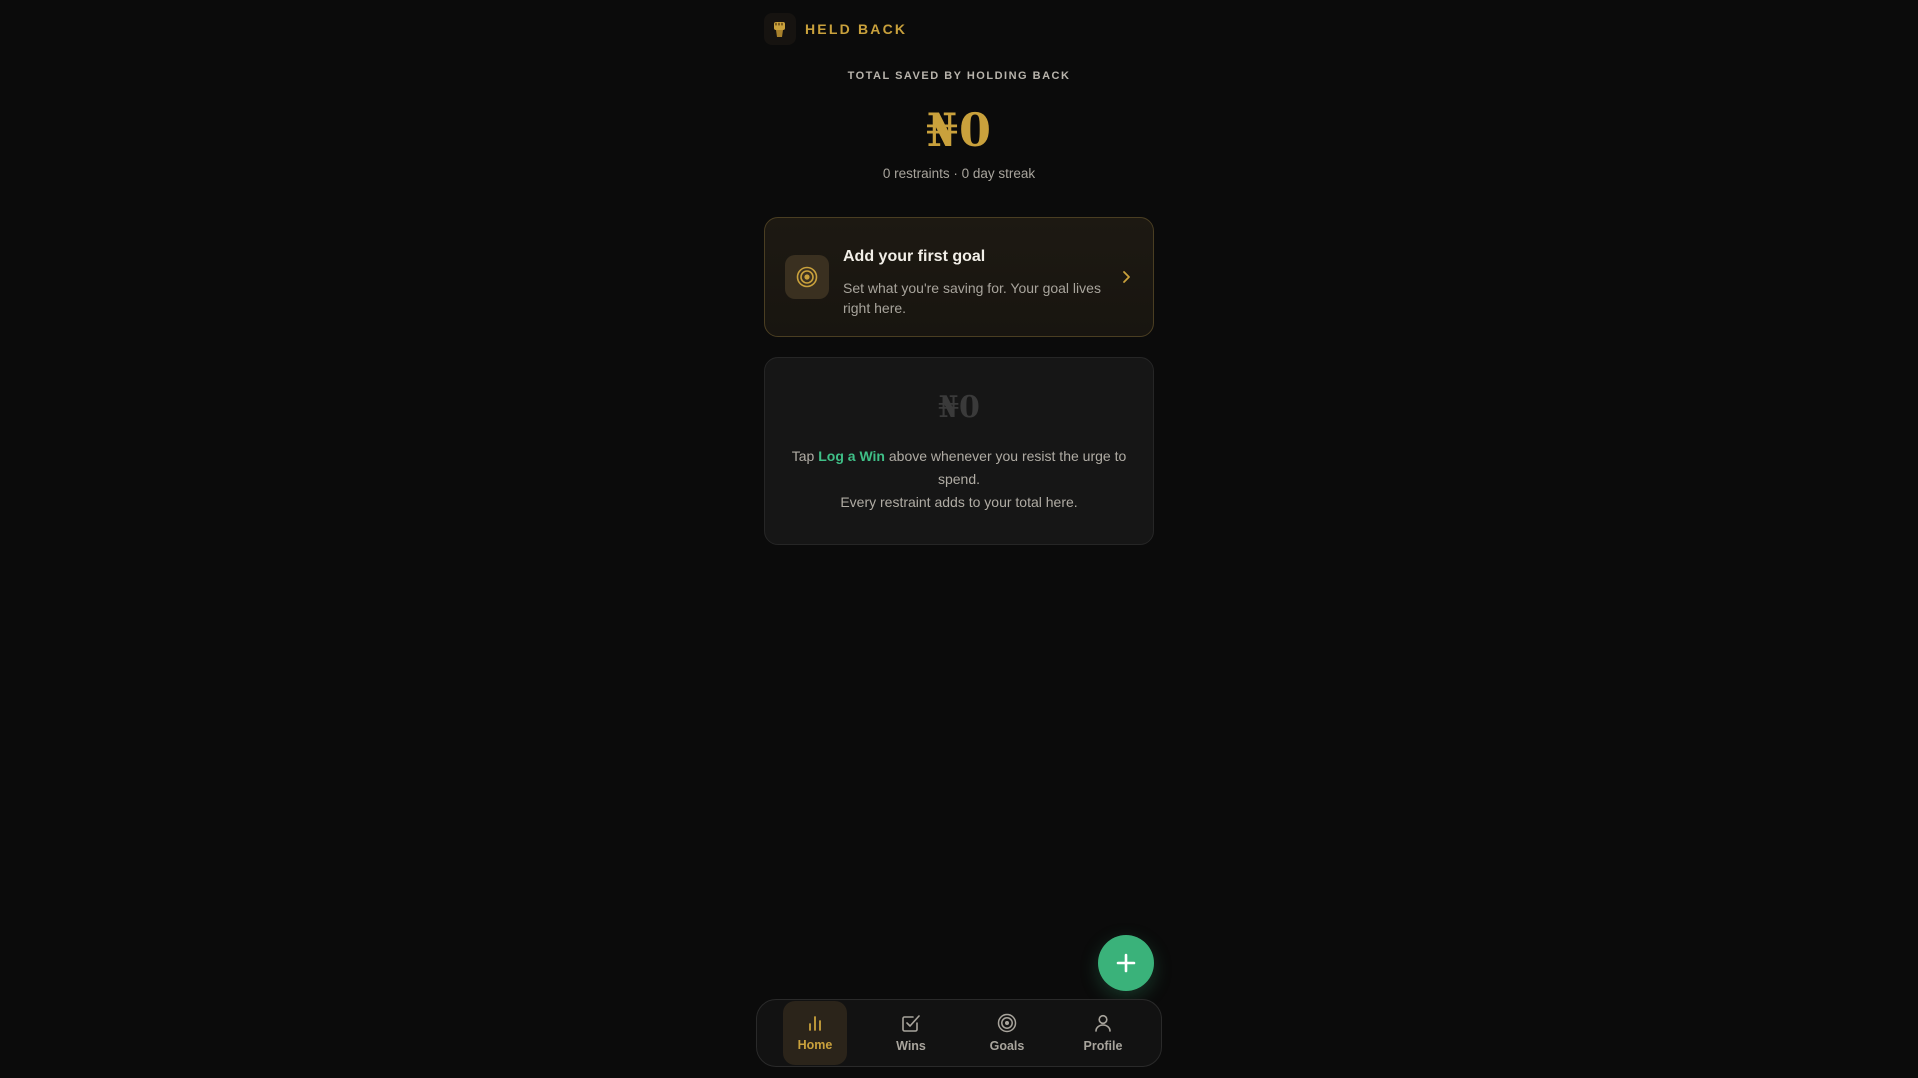 The image size is (1918, 1078). Describe the element at coordinates (815, 1023) in the screenshot. I see `bar-chart-icon` at that location.